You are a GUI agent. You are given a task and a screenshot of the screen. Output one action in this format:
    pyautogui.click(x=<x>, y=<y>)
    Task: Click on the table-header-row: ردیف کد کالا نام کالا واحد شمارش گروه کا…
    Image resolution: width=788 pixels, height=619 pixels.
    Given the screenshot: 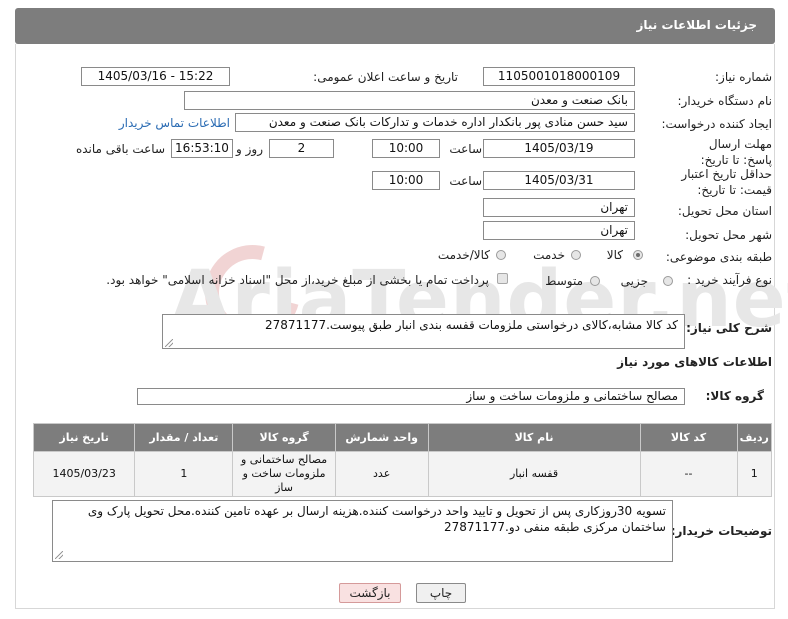 What is the action you would take?
    pyautogui.click(x=402, y=437)
    